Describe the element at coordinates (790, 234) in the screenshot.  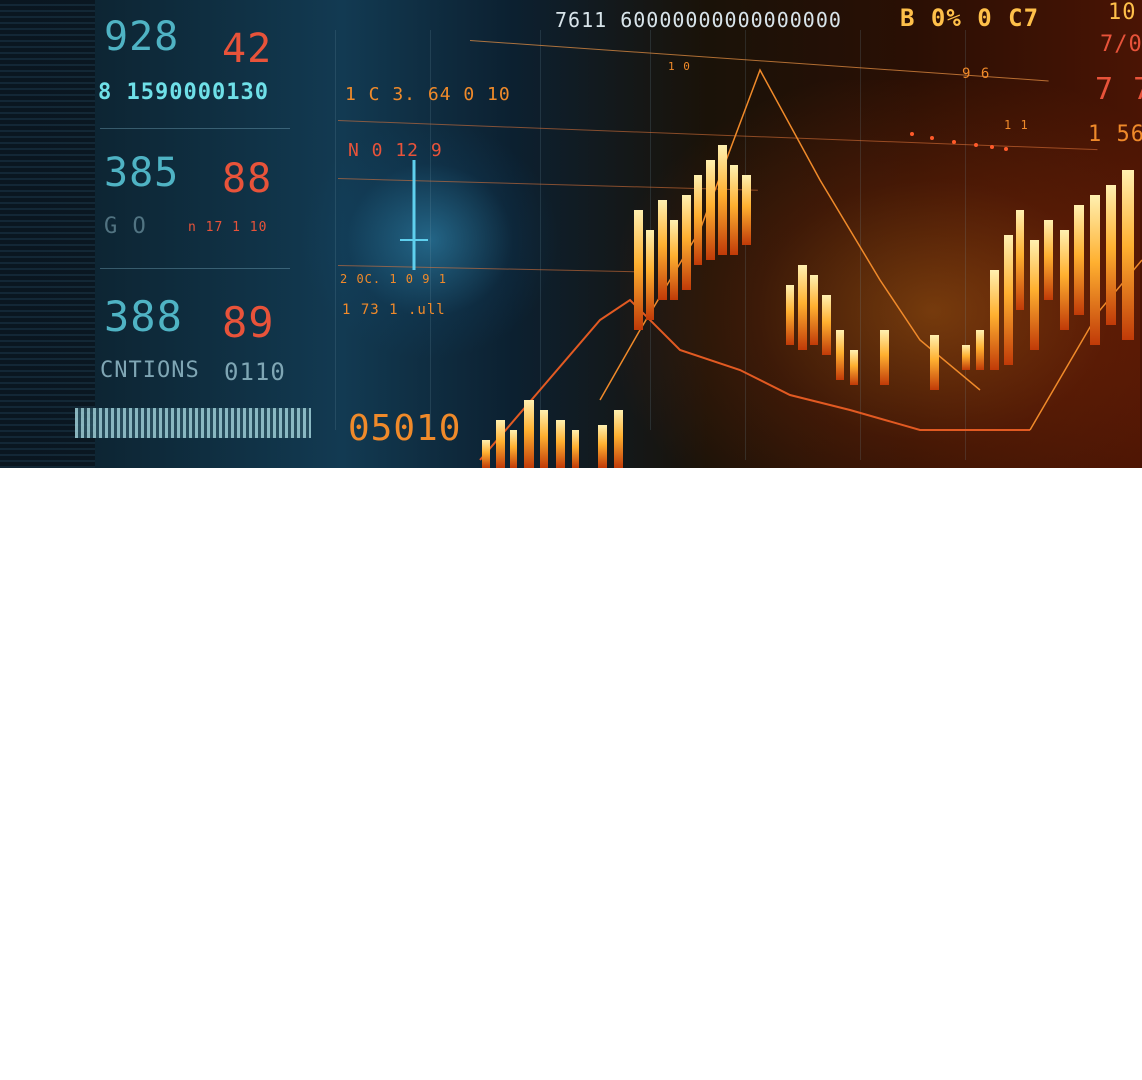
I see `price-line-high` at that location.